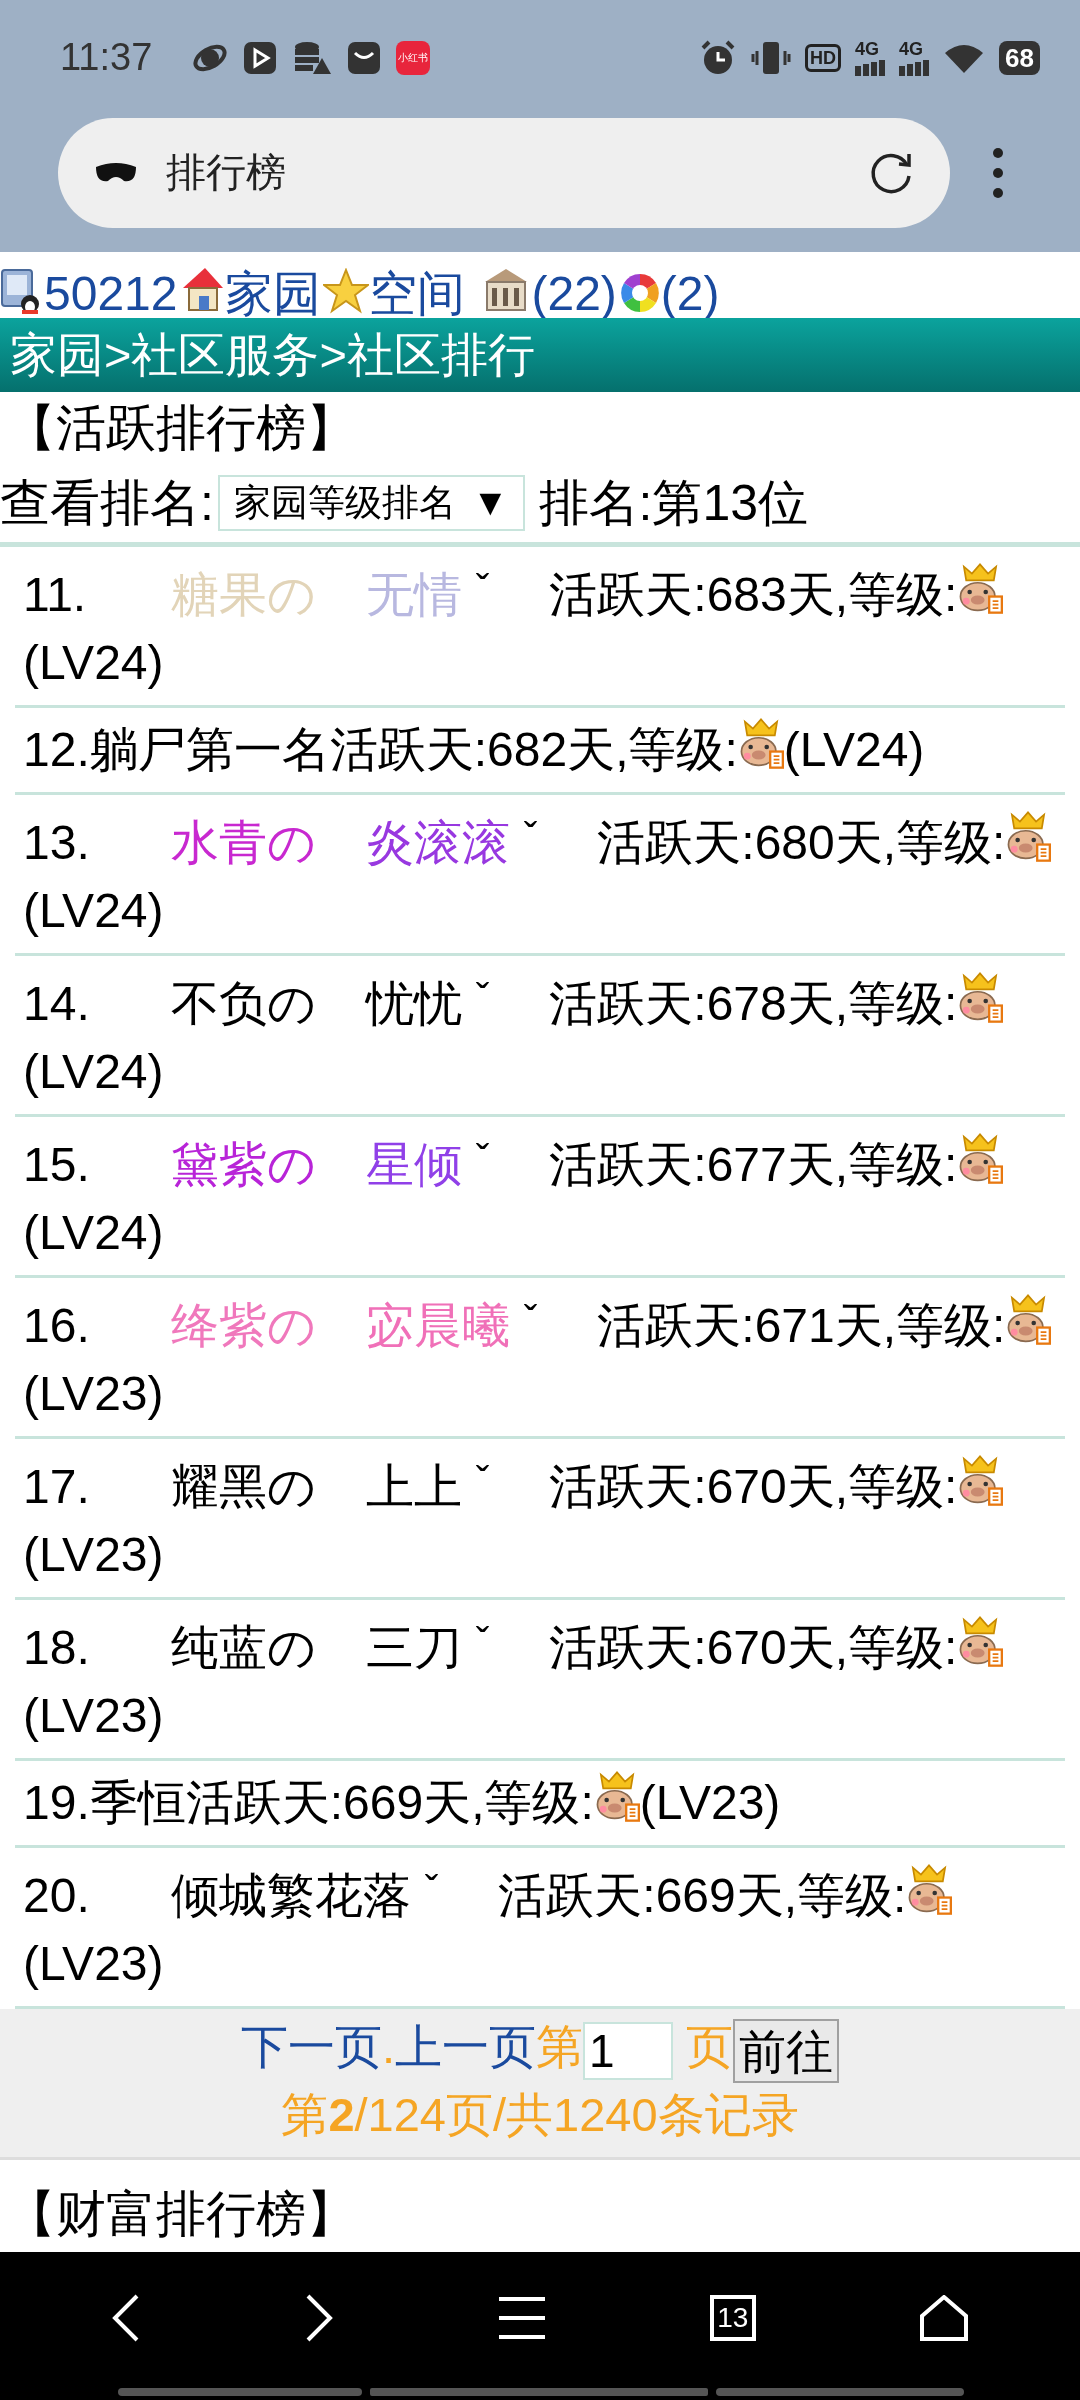 The height and width of the screenshot is (2400, 1080). Describe the element at coordinates (753, 1003) in the screenshot. I see `activity-text: 活跃天:678天,等级:` at that location.